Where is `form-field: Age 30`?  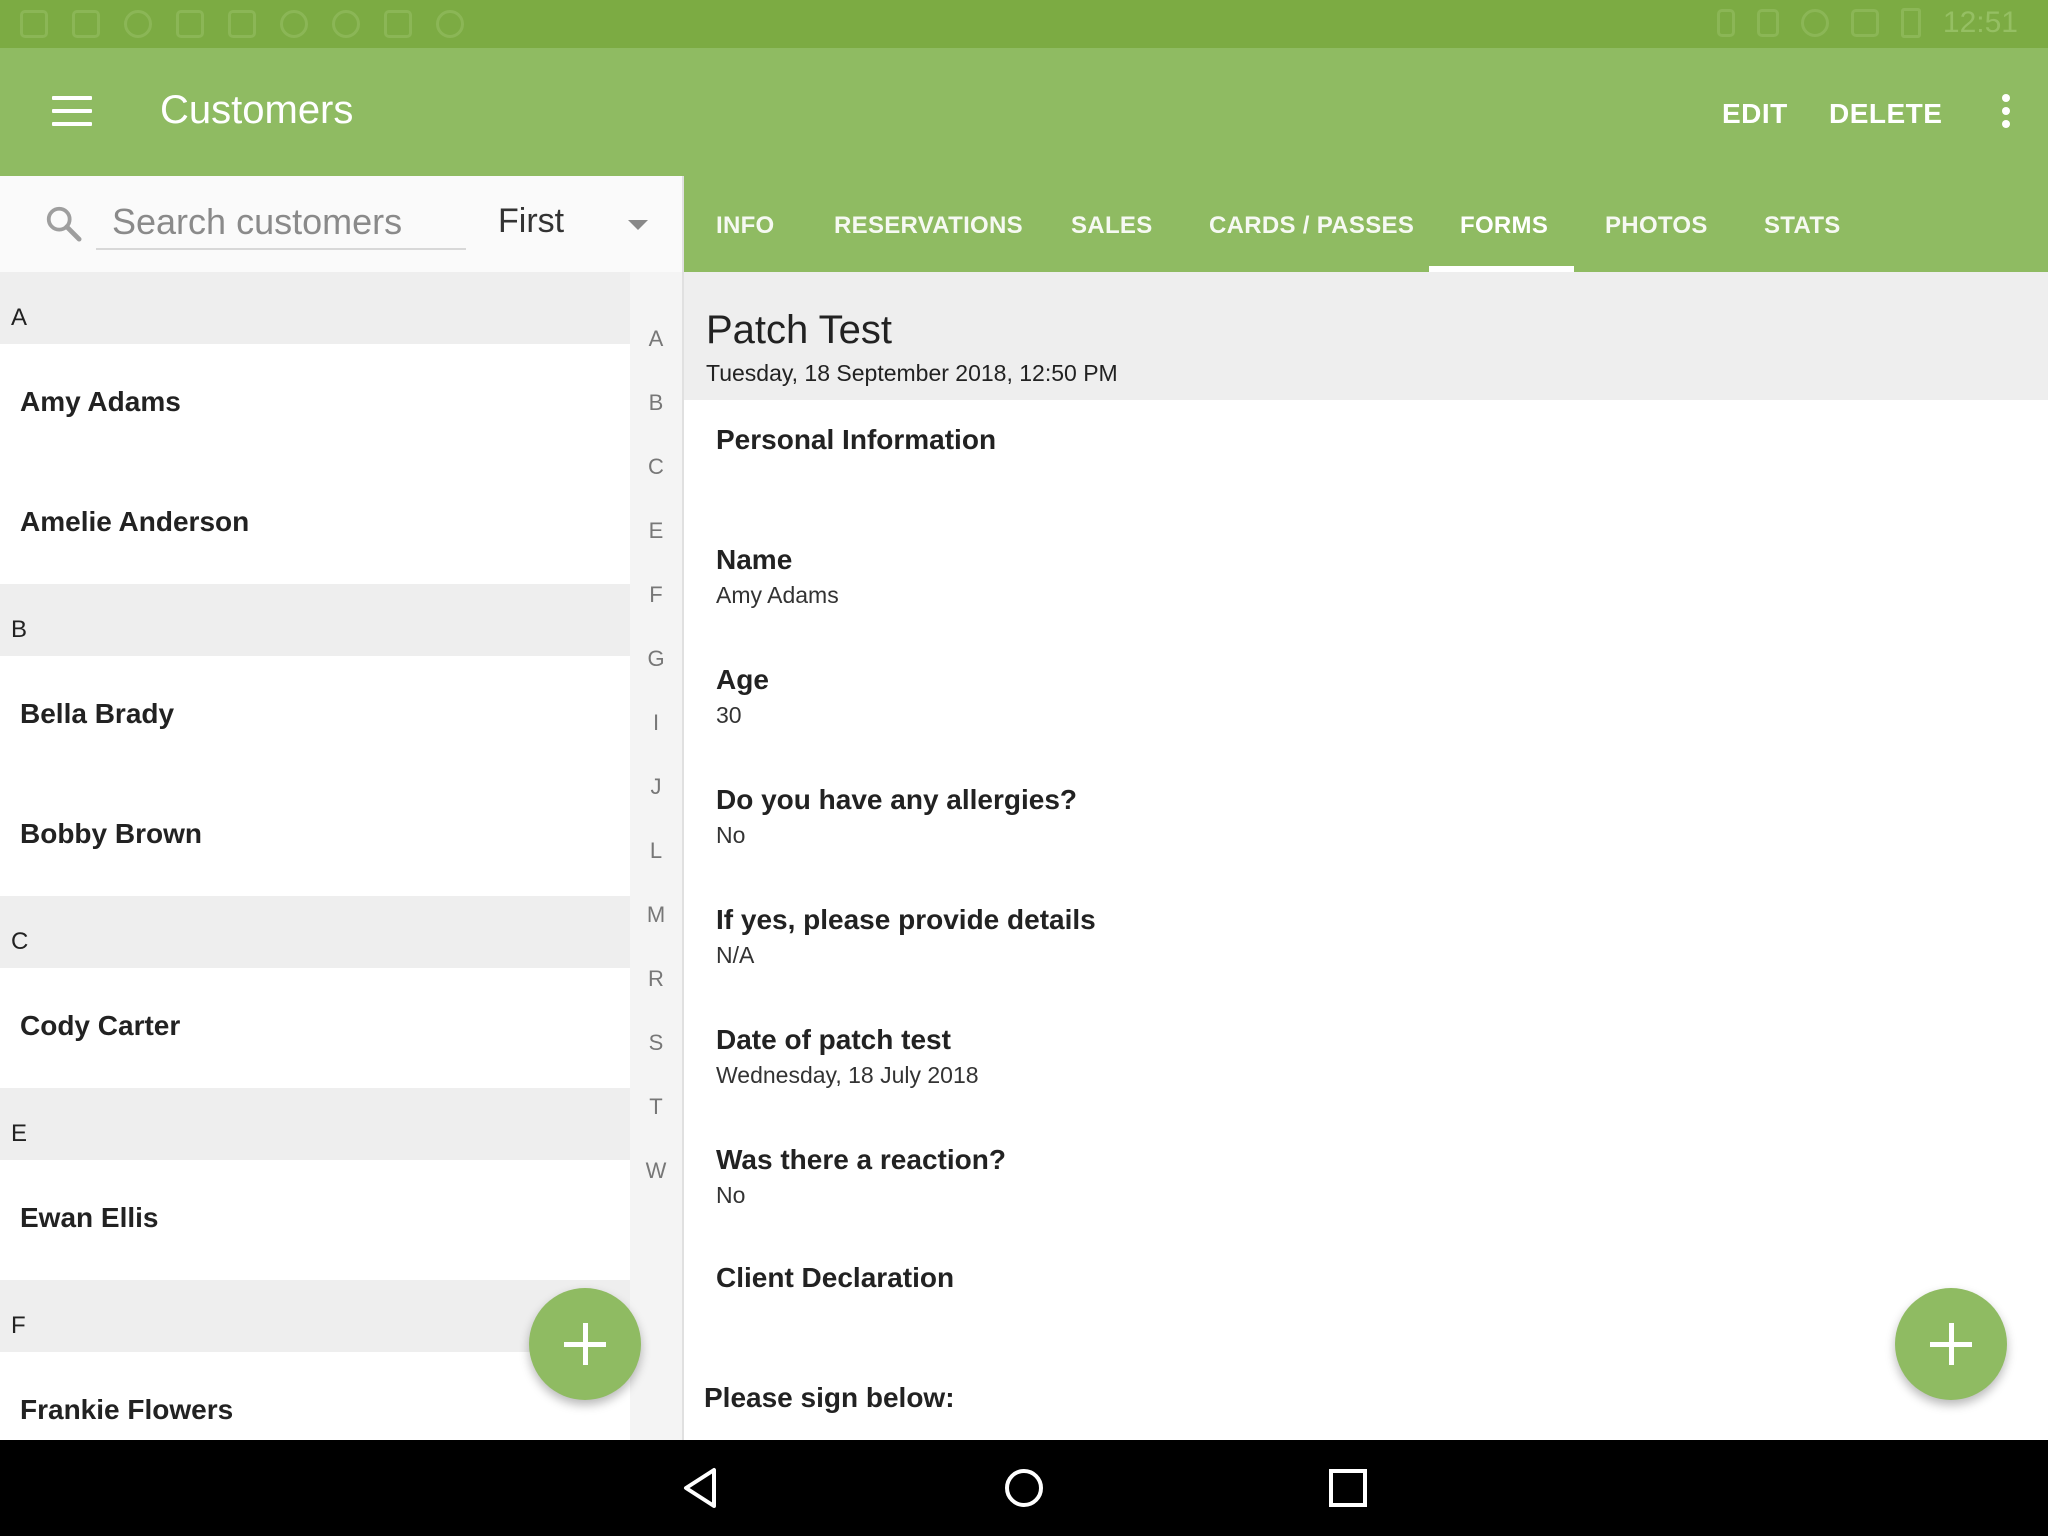 form-field: Age 30 is located at coordinates (742, 696).